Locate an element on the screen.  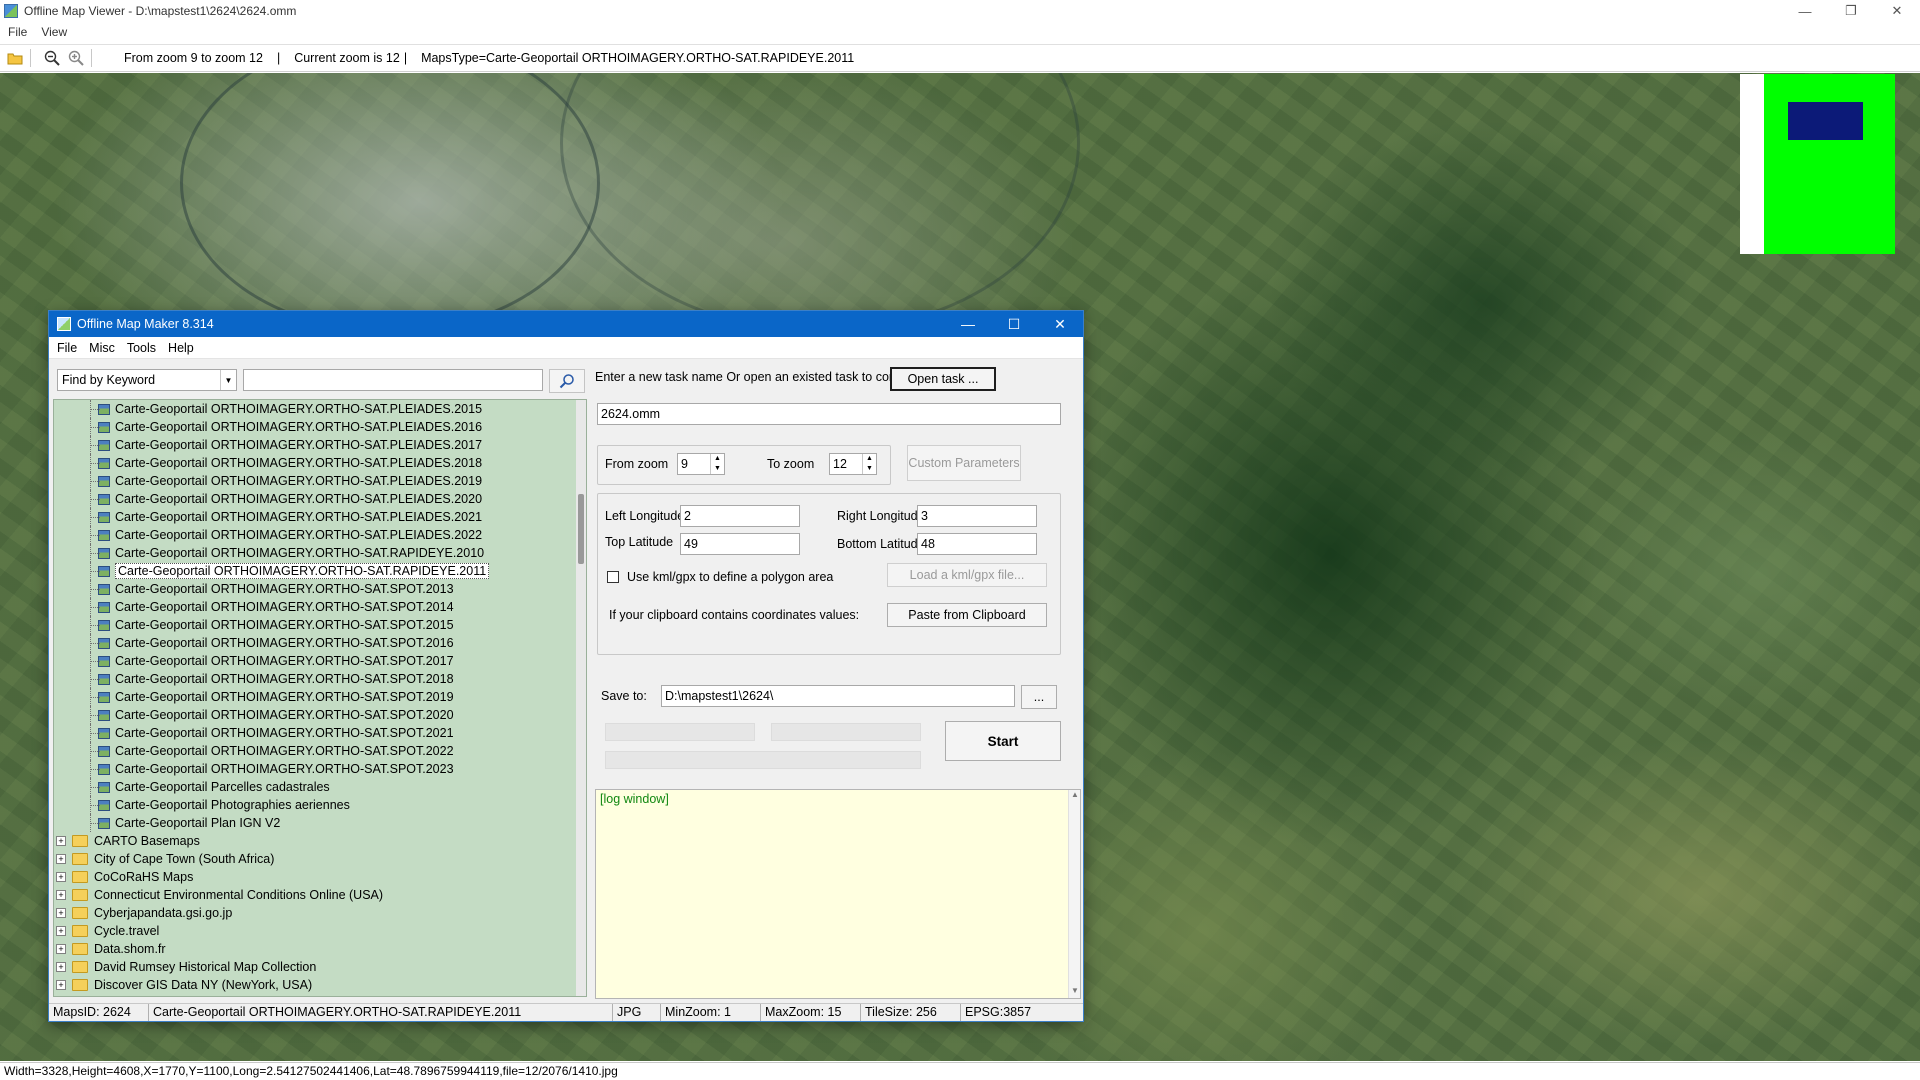
minimap-viewport is located at coordinates (1825, 121).